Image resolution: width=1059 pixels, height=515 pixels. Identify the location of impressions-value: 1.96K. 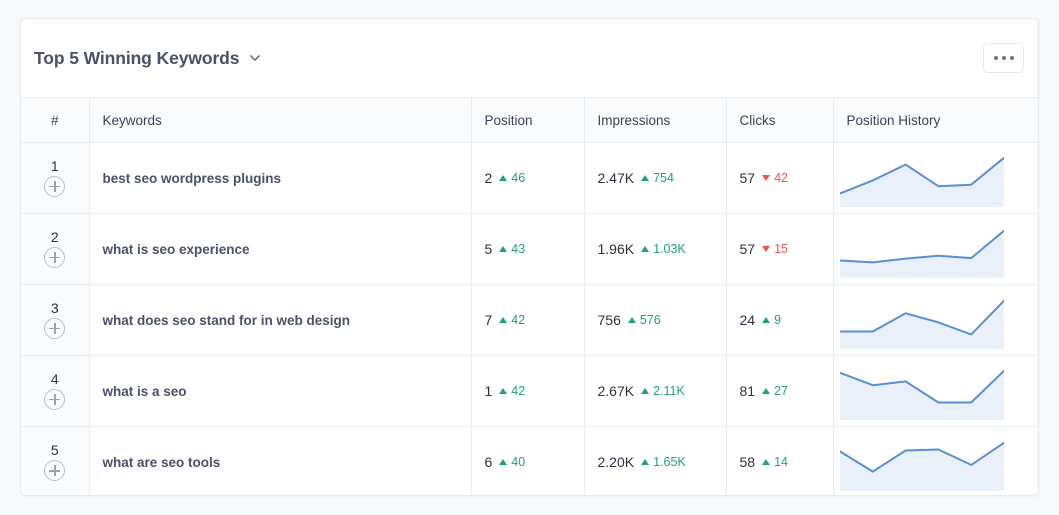
(616, 249).